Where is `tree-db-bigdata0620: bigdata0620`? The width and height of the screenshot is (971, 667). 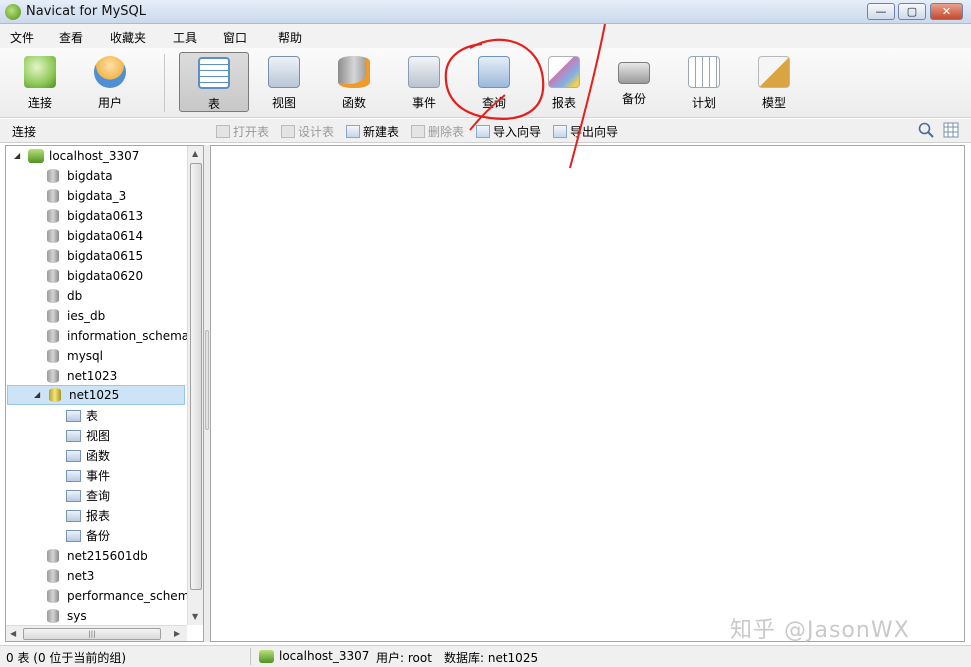
tree-db-bigdata0620: bigdata0620 is located at coordinates (96, 276).